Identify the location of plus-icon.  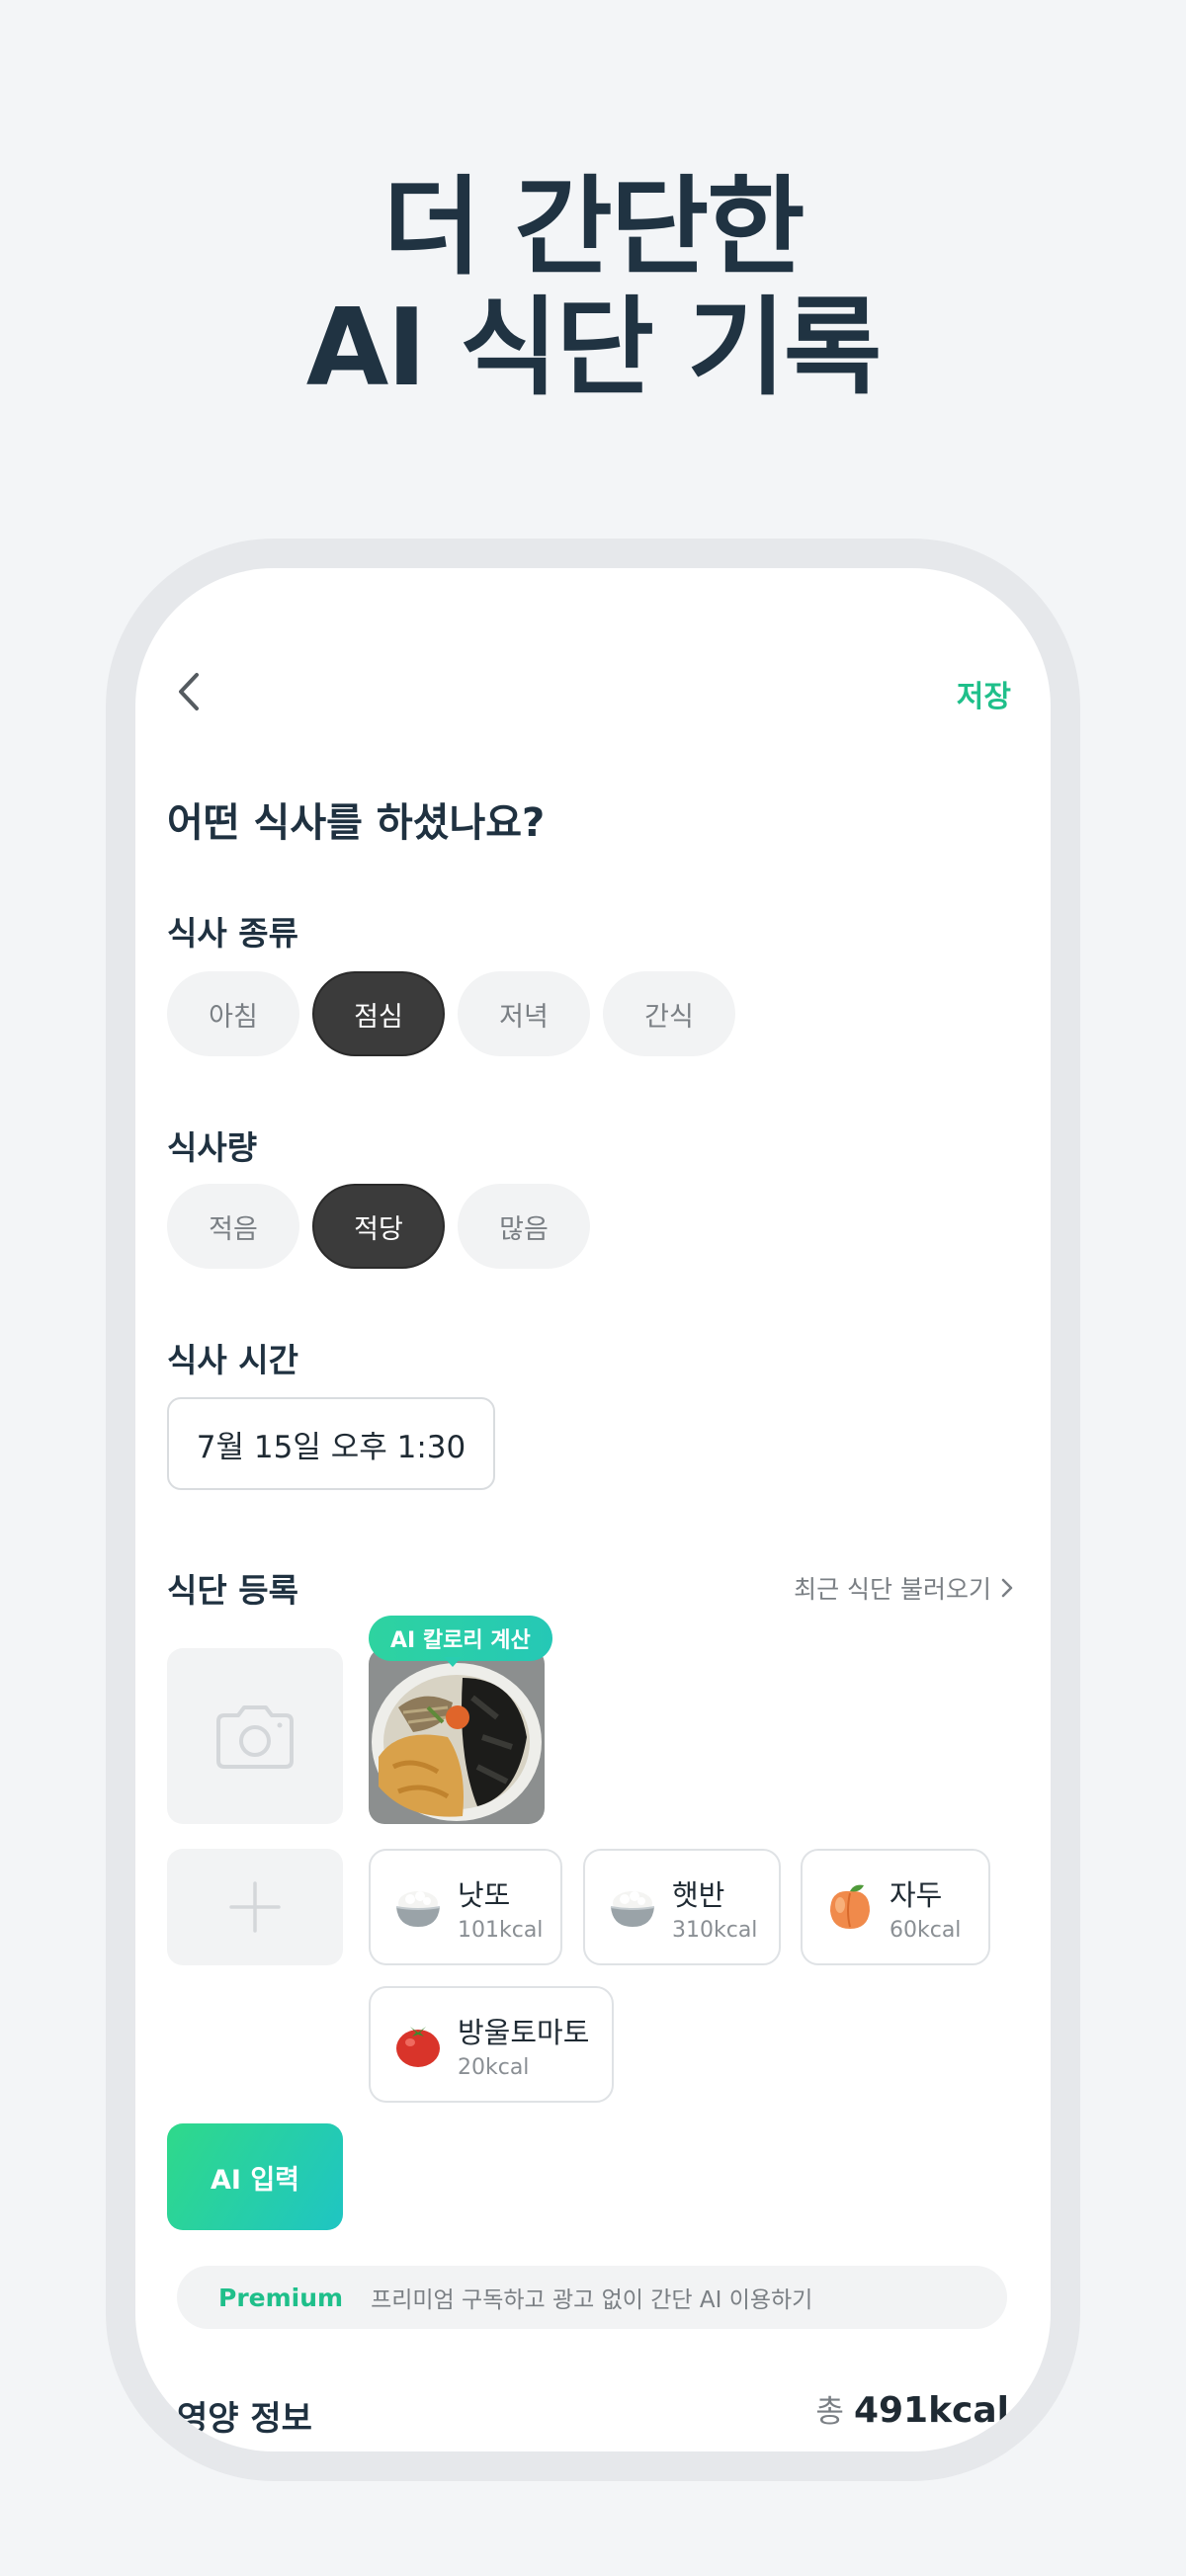
(255, 1907).